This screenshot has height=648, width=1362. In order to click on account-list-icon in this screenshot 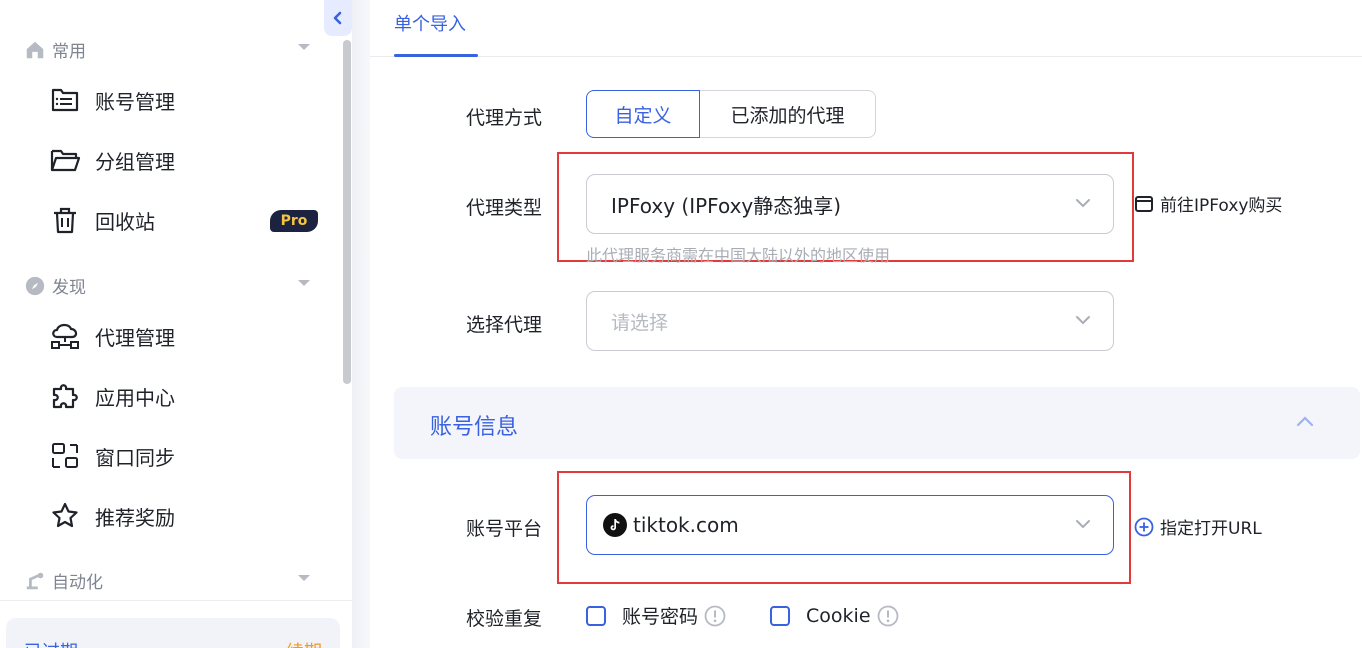, I will do `click(65, 100)`.